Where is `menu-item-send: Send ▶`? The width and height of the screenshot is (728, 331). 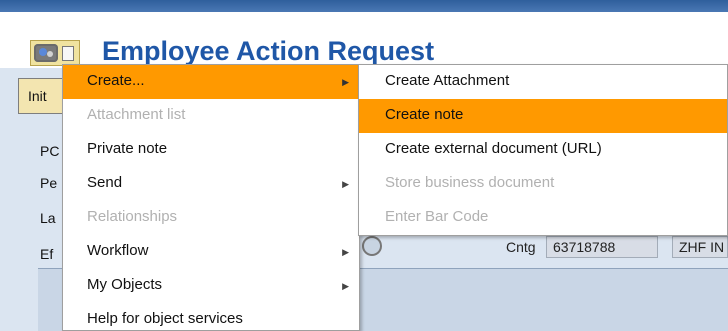
menu-item-send: Send ▶ is located at coordinates (211, 184).